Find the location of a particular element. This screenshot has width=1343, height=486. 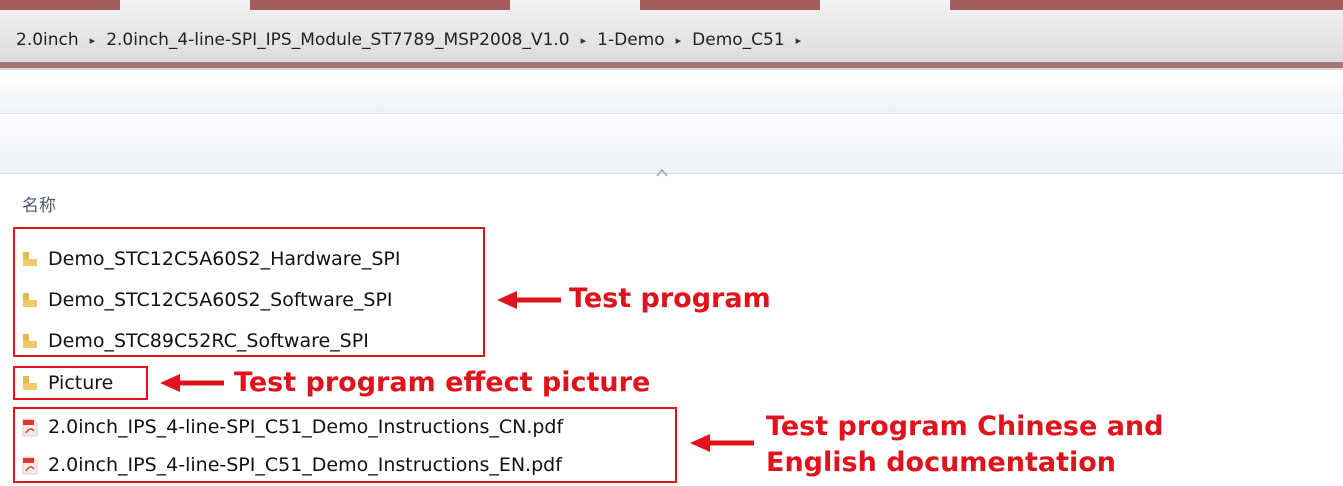

highlight-box-test-programs is located at coordinates (249, 292).